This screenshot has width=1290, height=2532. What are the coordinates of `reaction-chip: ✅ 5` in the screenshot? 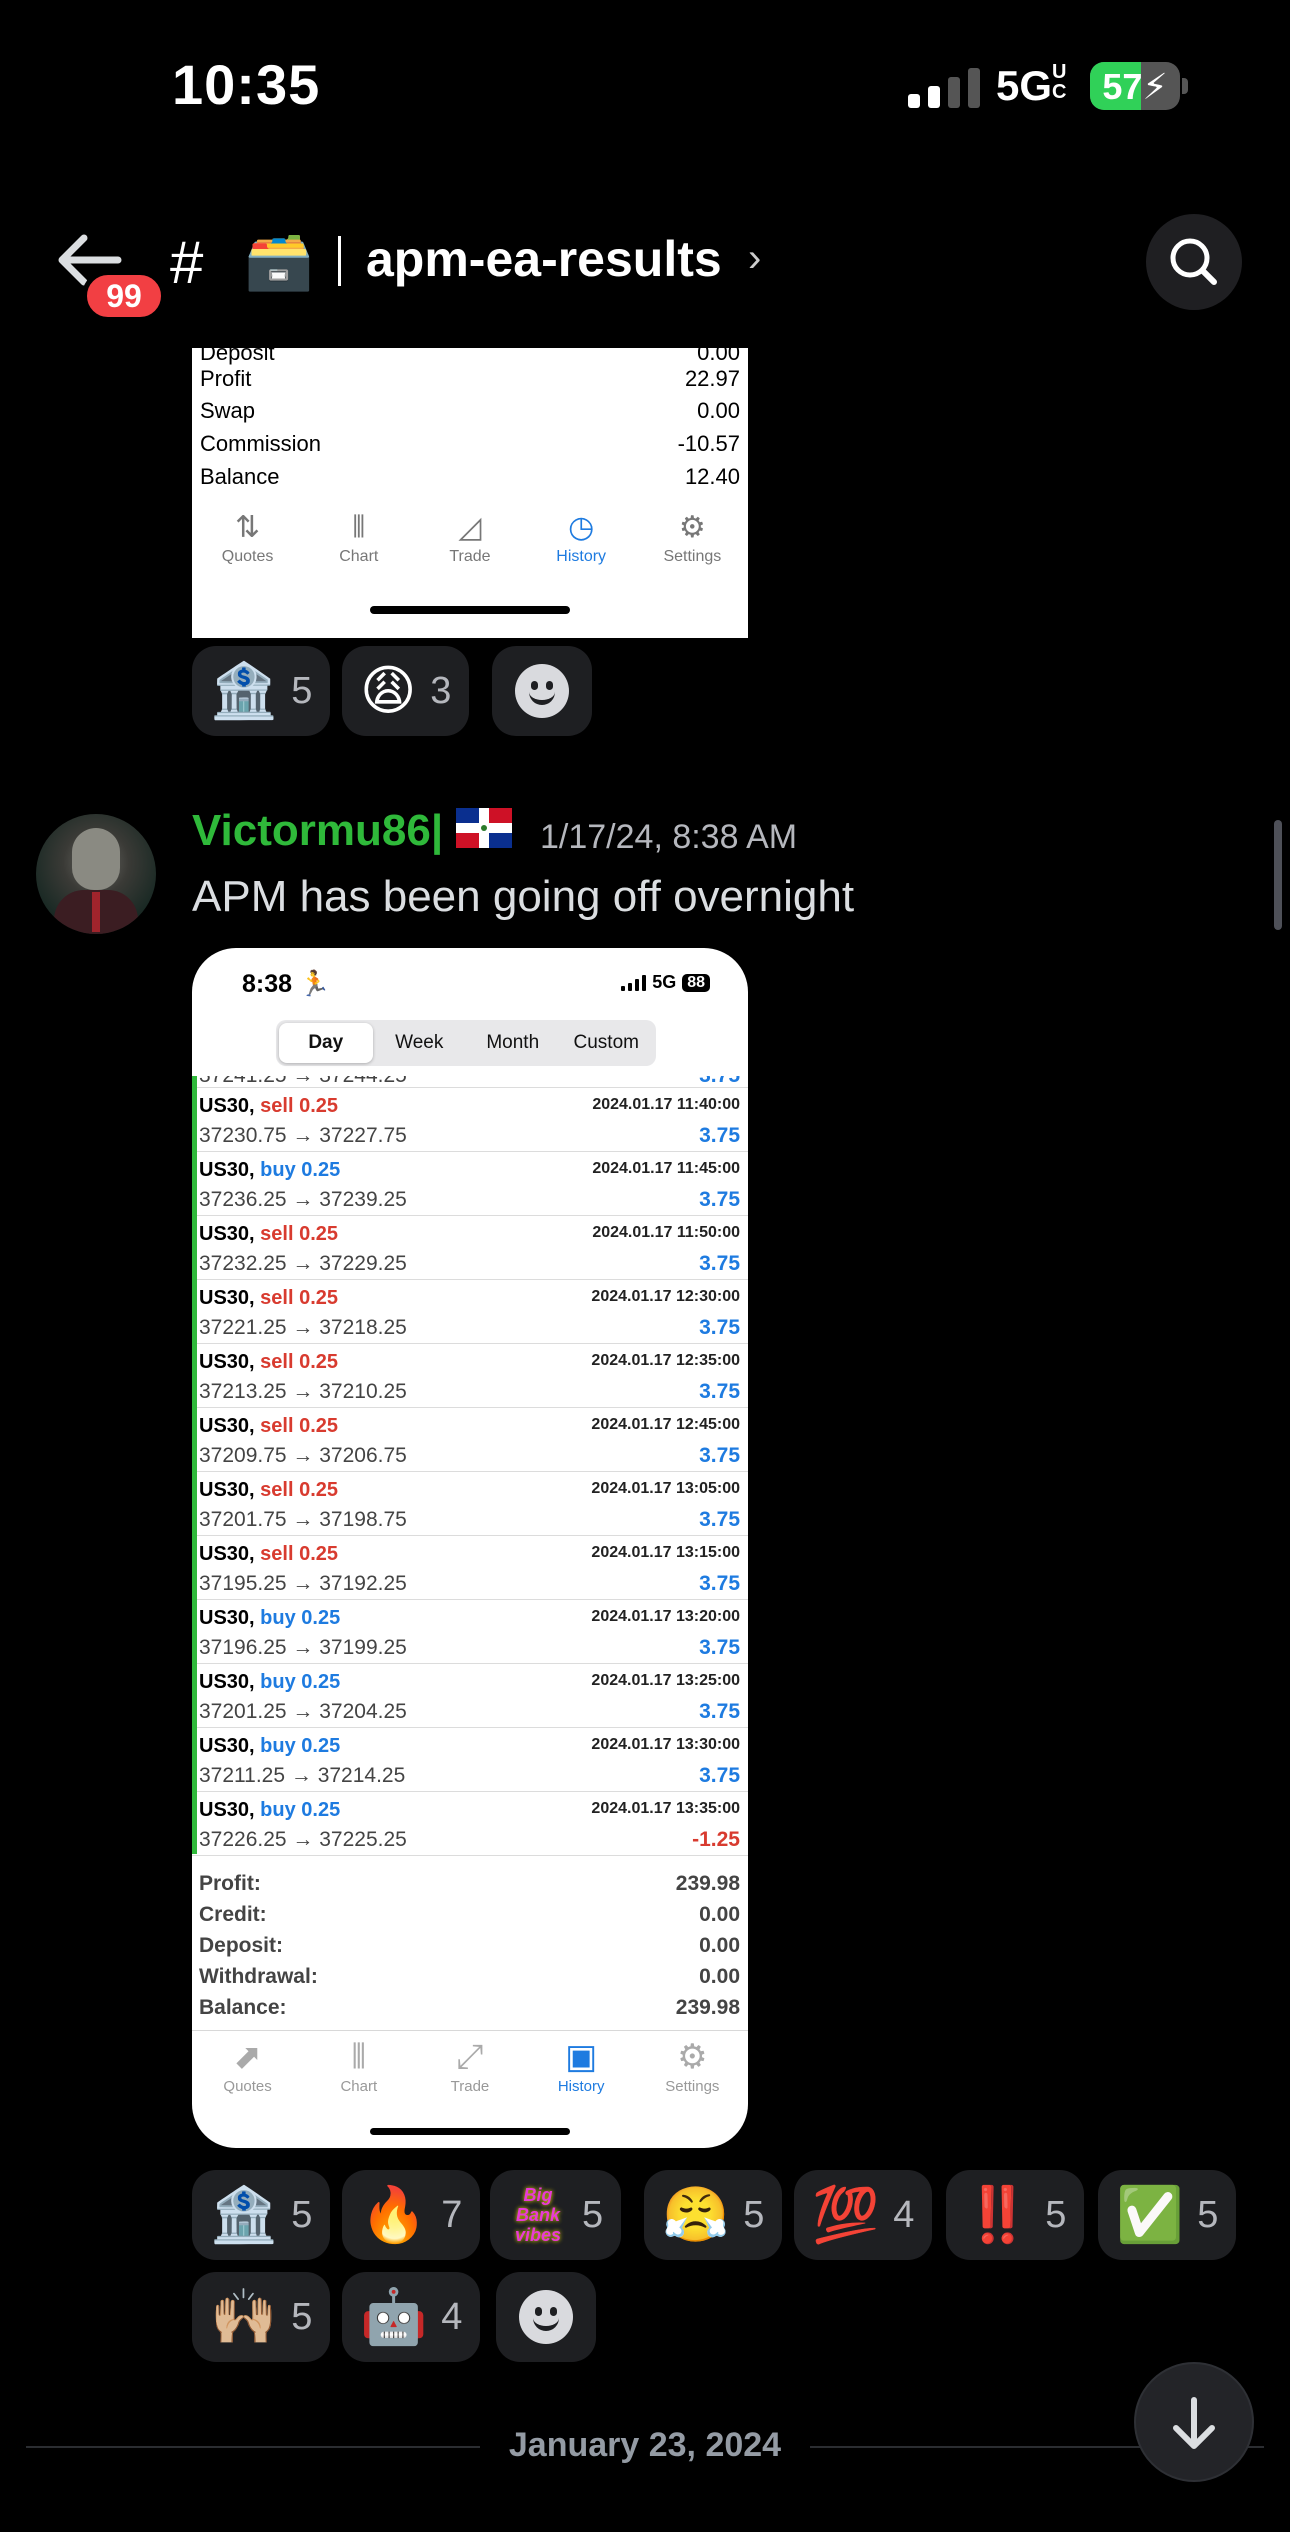 It's located at (1167, 2215).